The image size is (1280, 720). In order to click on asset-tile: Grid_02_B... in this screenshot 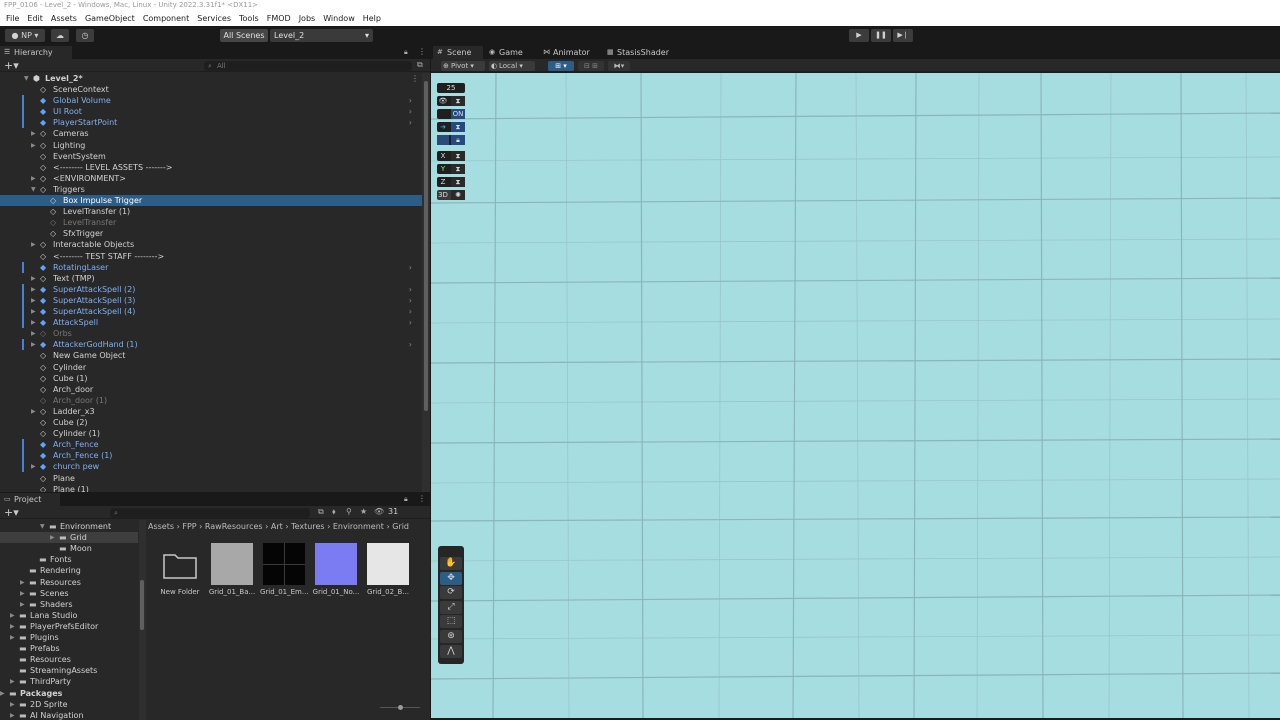, I will do `click(388, 569)`.